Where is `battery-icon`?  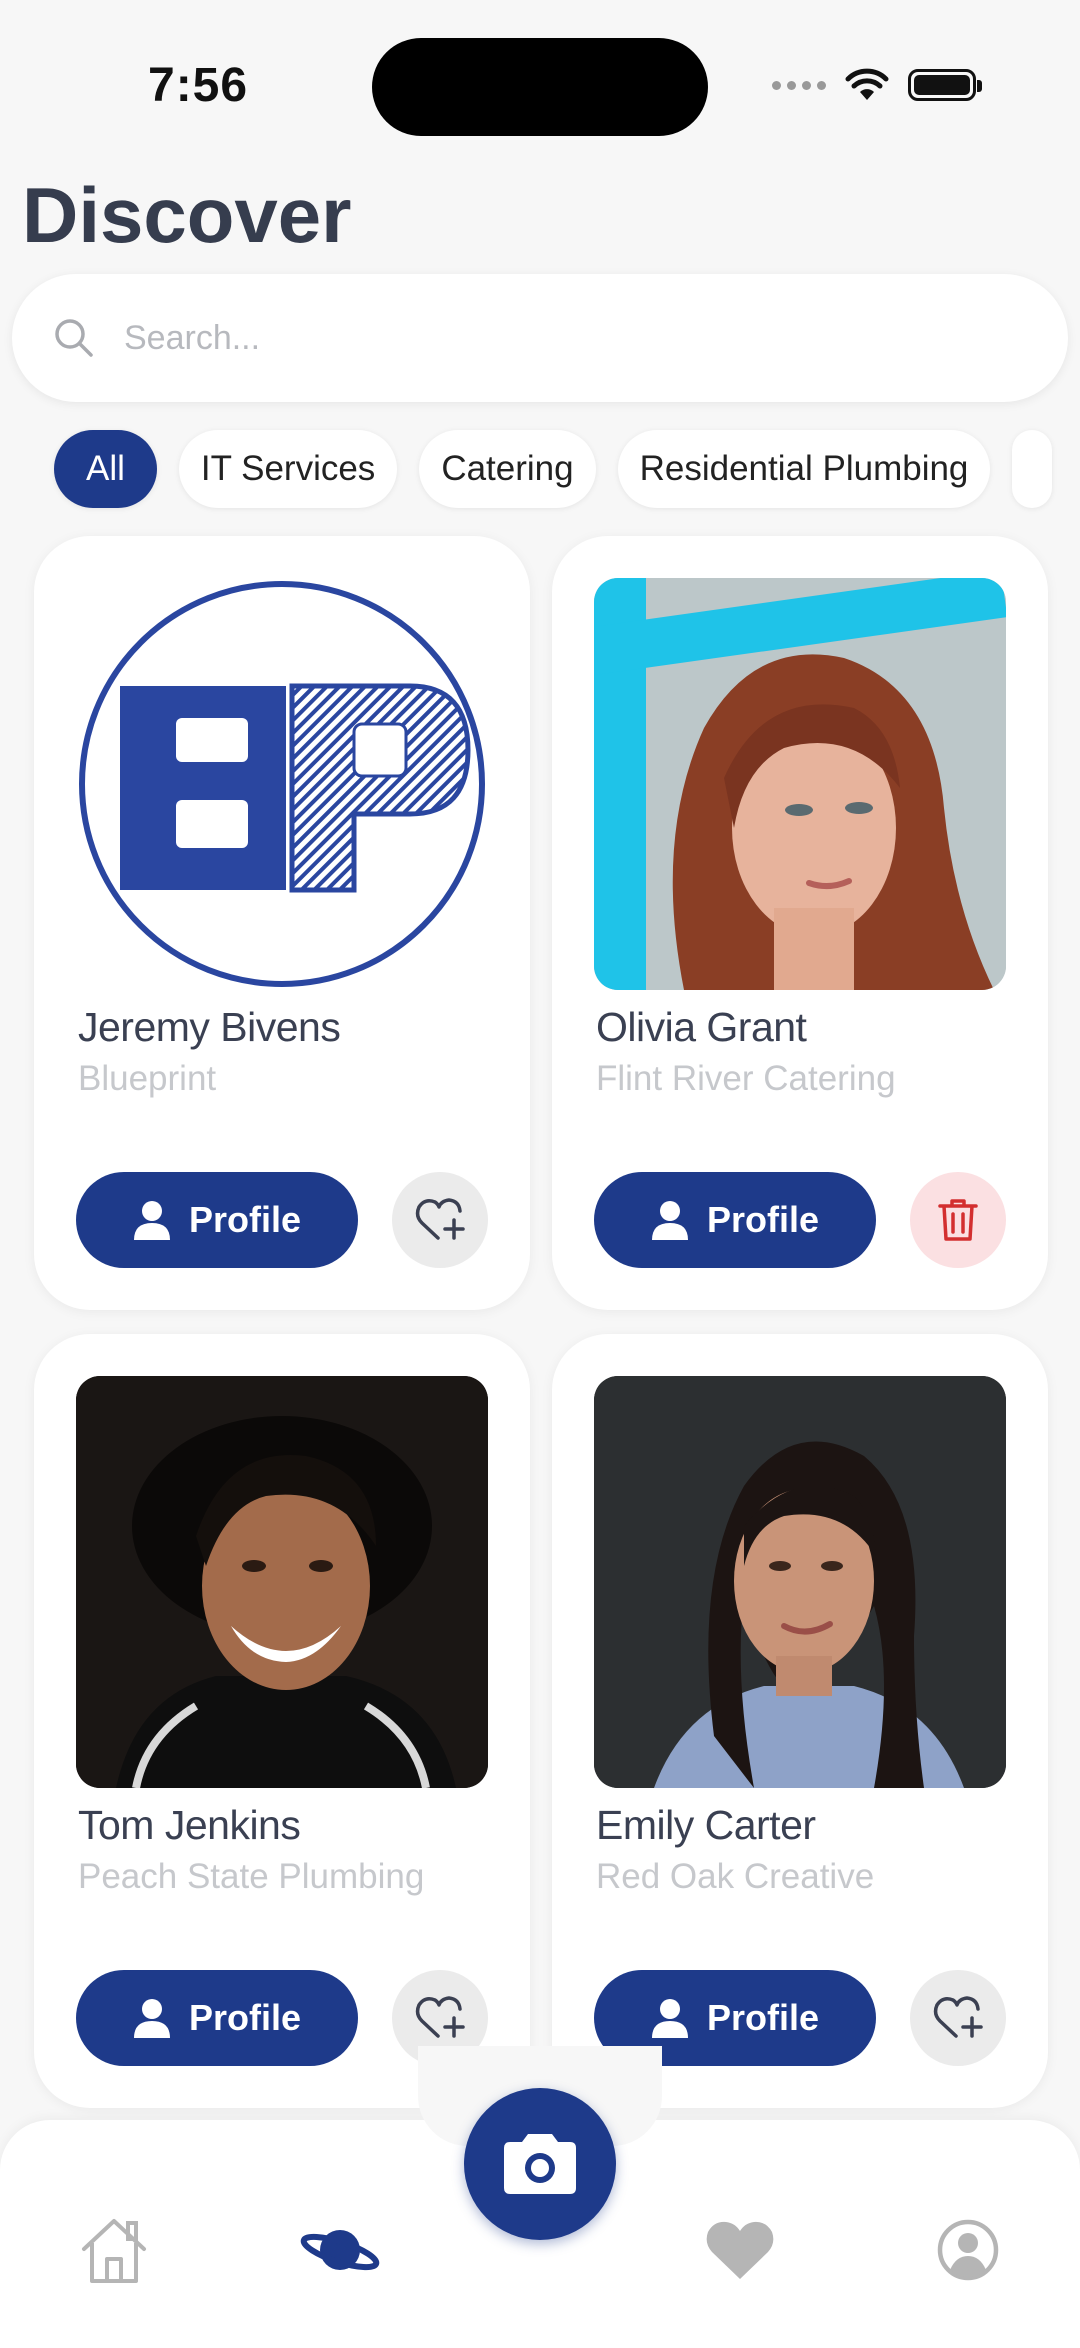
battery-icon is located at coordinates (945, 85).